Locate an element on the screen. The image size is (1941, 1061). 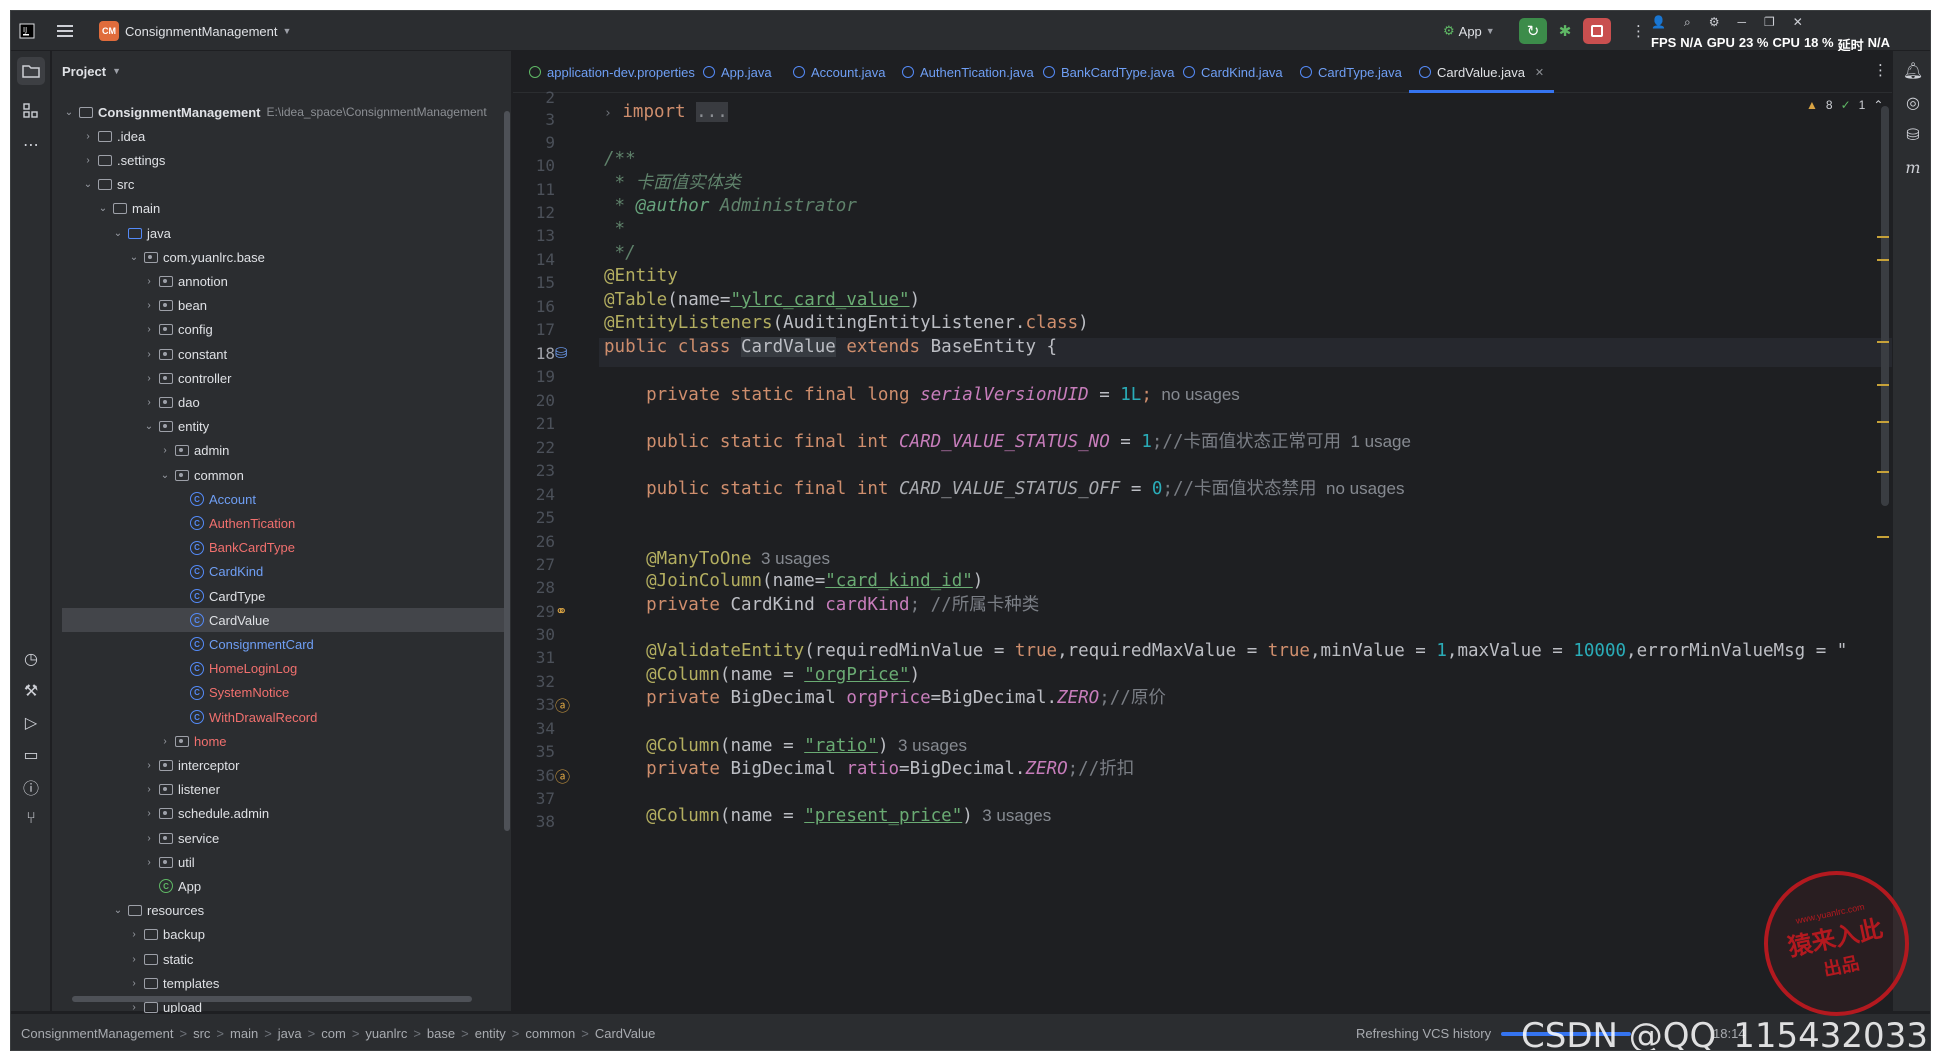
tree-item: C HomeLoginLog is located at coordinates (281, 669).